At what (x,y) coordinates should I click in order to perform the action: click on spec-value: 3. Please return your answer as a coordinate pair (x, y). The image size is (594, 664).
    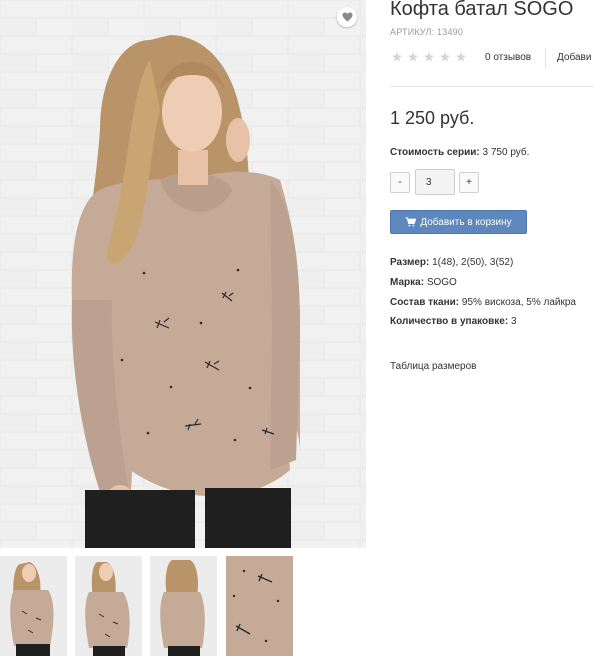
    Looking at the image, I should click on (513, 321).